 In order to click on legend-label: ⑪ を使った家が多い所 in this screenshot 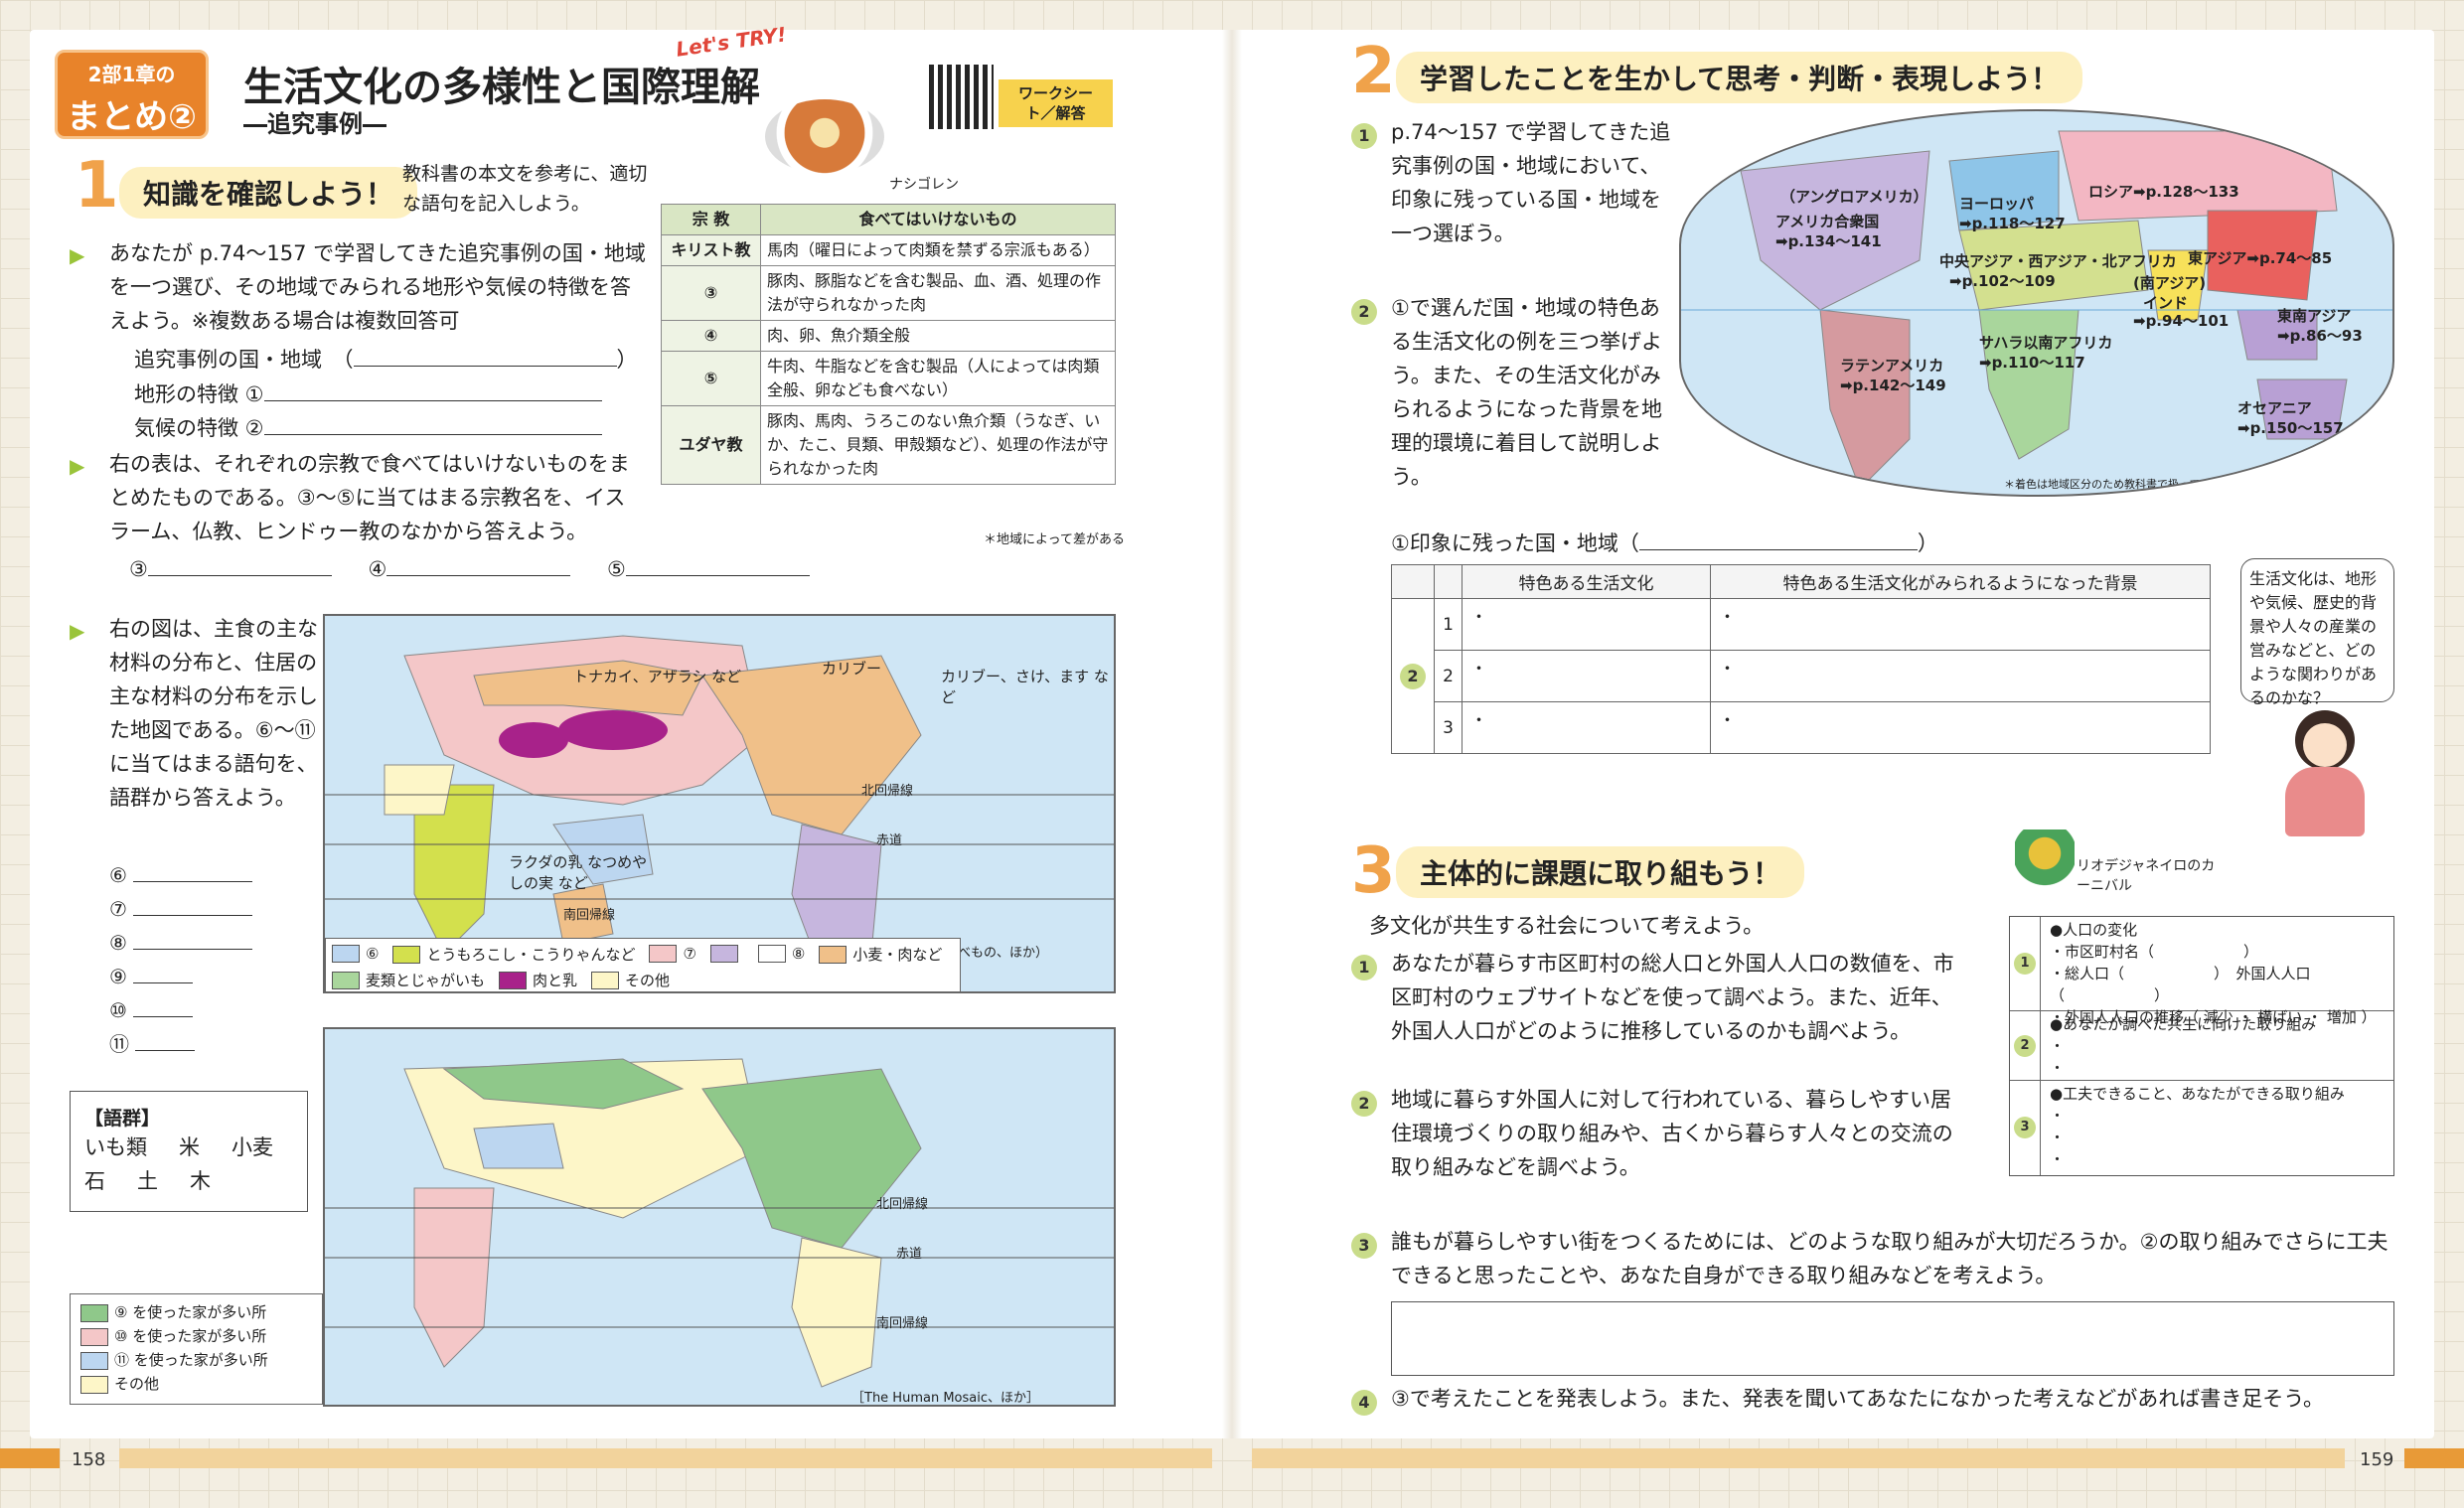, I will do `click(191, 1360)`.